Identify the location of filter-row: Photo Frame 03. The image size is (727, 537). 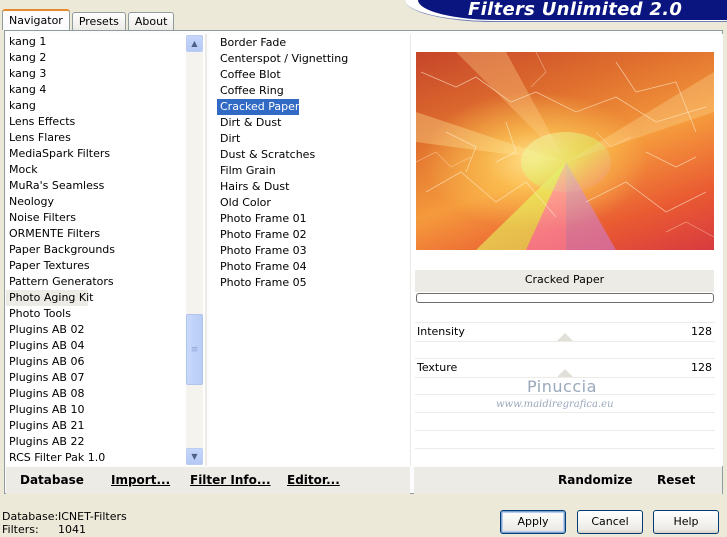
(309, 251).